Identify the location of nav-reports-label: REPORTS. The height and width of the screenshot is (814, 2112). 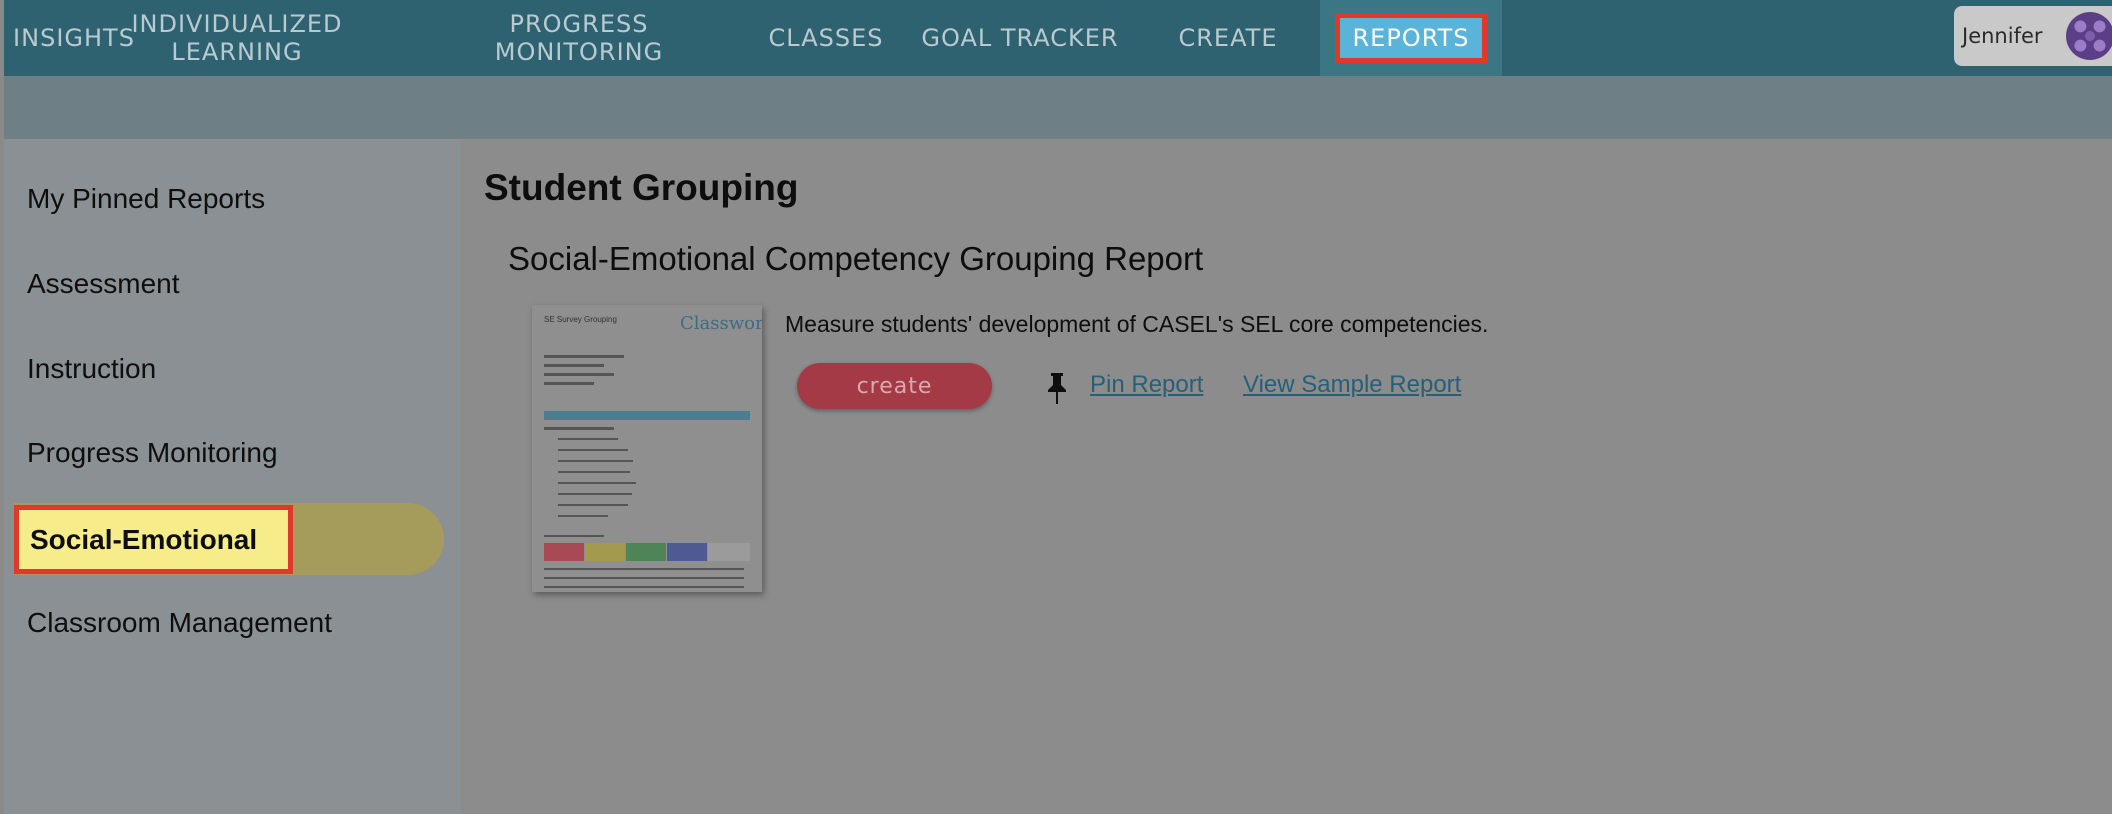
(1411, 38).